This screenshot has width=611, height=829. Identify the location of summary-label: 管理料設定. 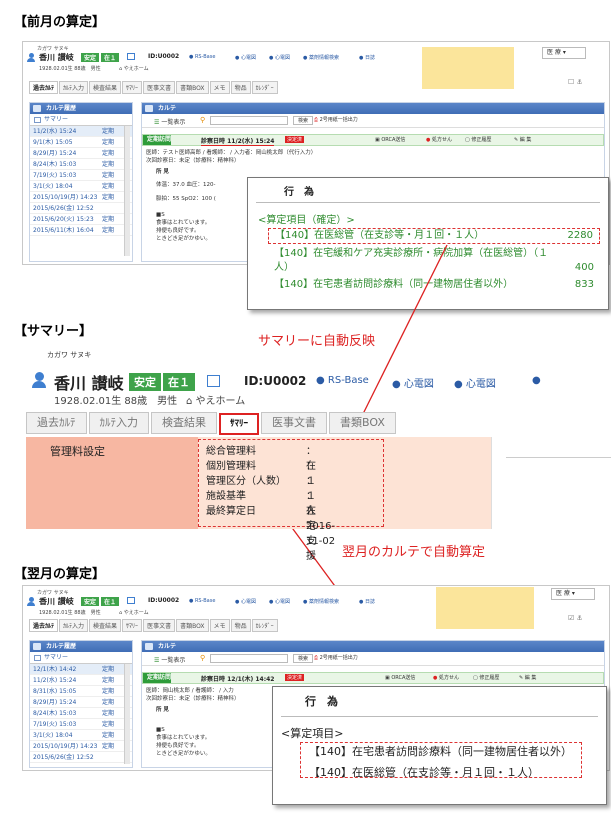
(77, 451).